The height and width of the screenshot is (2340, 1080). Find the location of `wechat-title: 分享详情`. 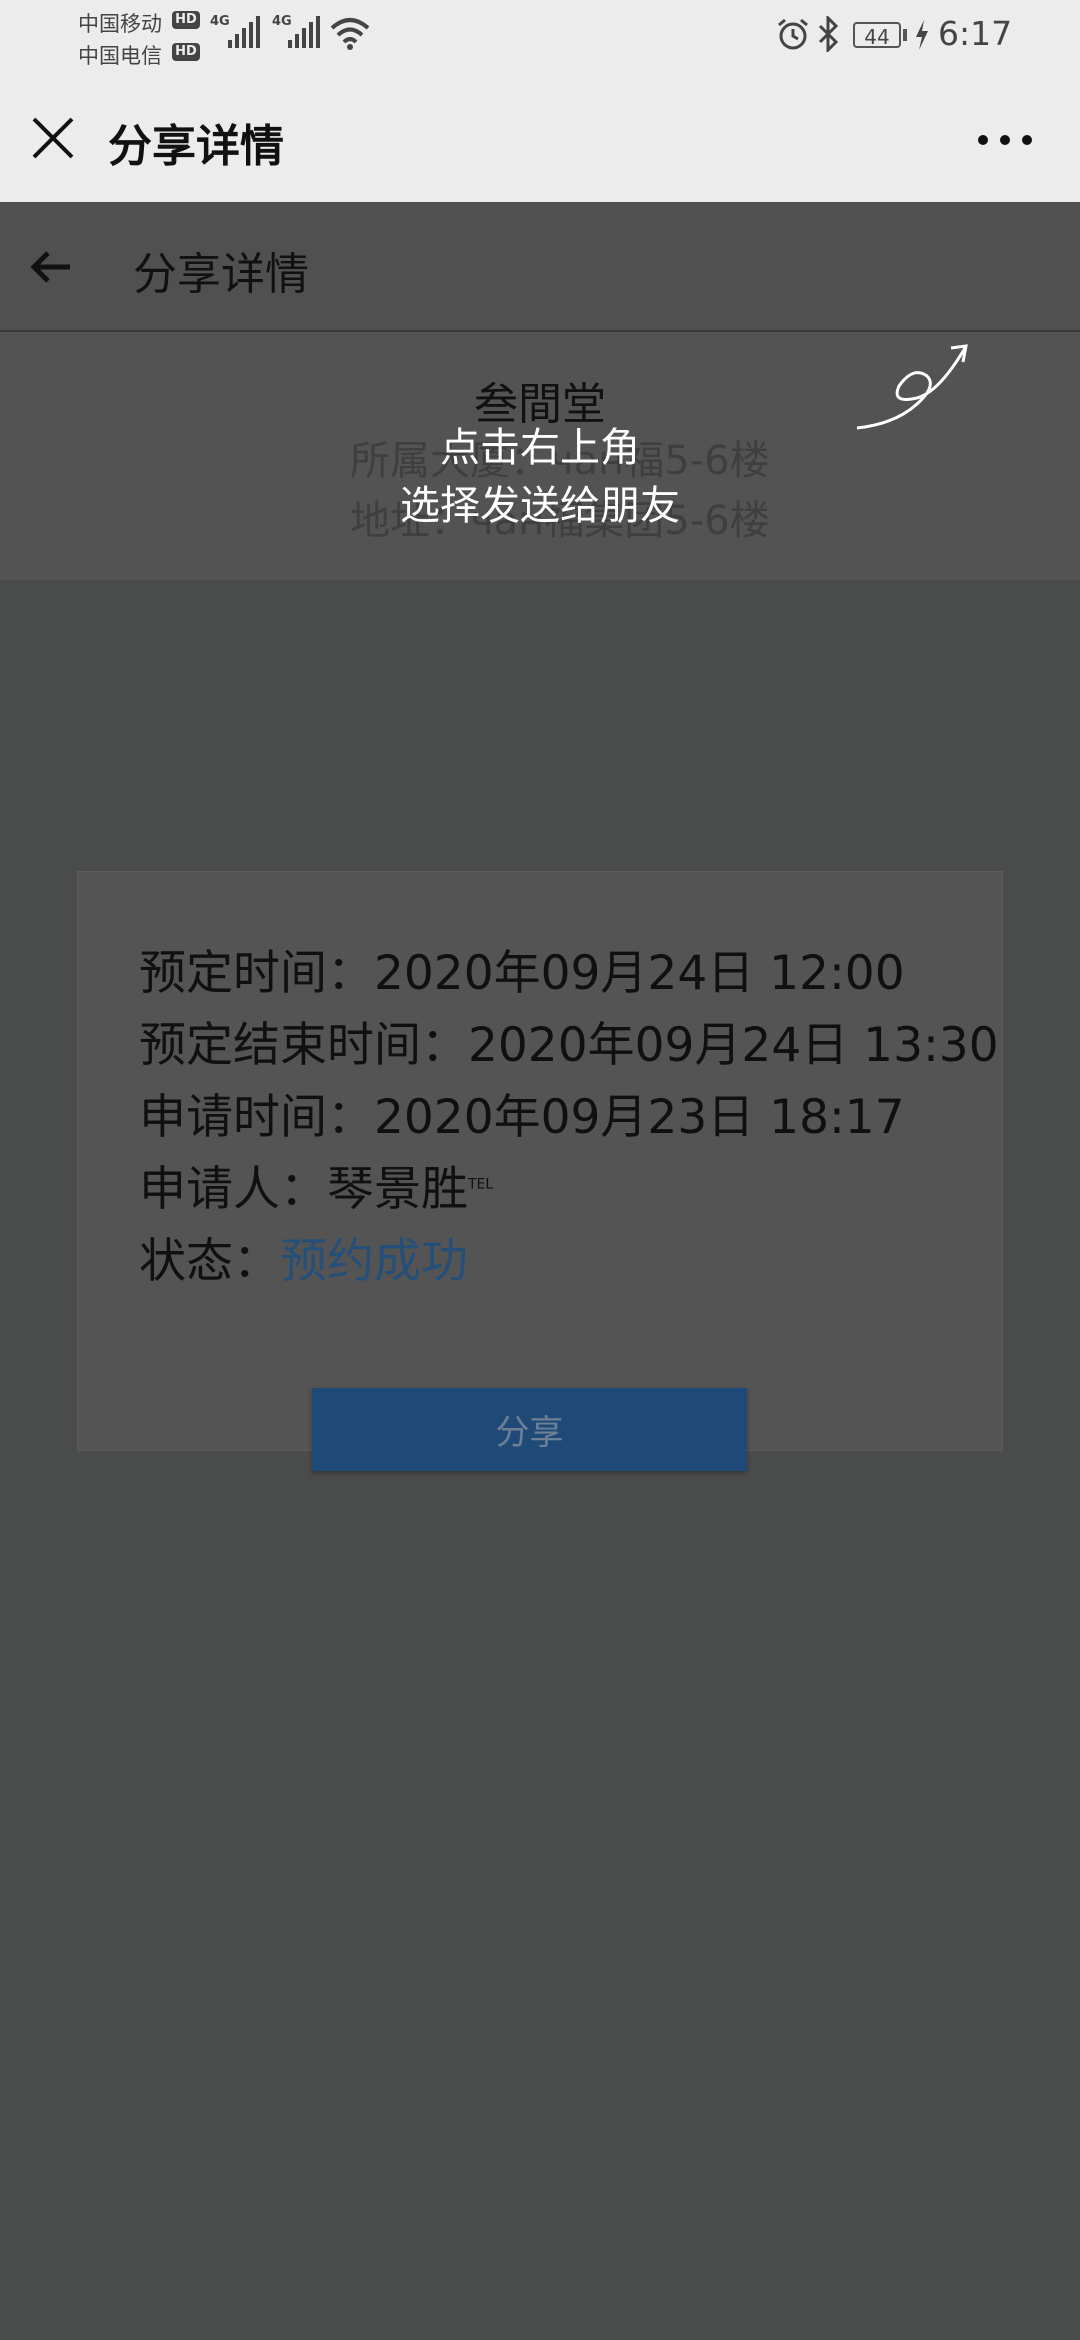

wechat-title: 分享详情 is located at coordinates (196, 146).